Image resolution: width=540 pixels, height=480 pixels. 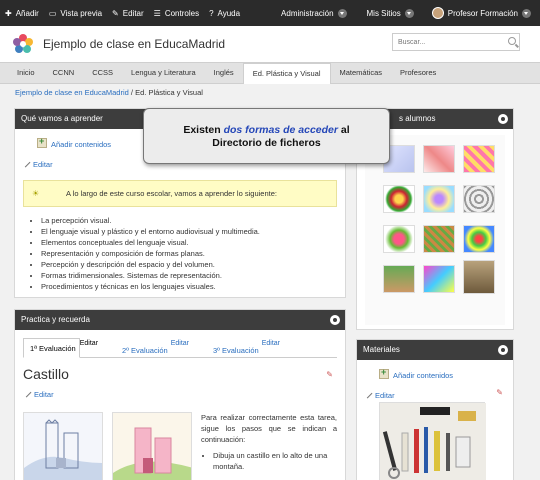 What do you see at coordinates (115, 13) in the screenshot?
I see `edit-icon: ✎` at bounding box center [115, 13].